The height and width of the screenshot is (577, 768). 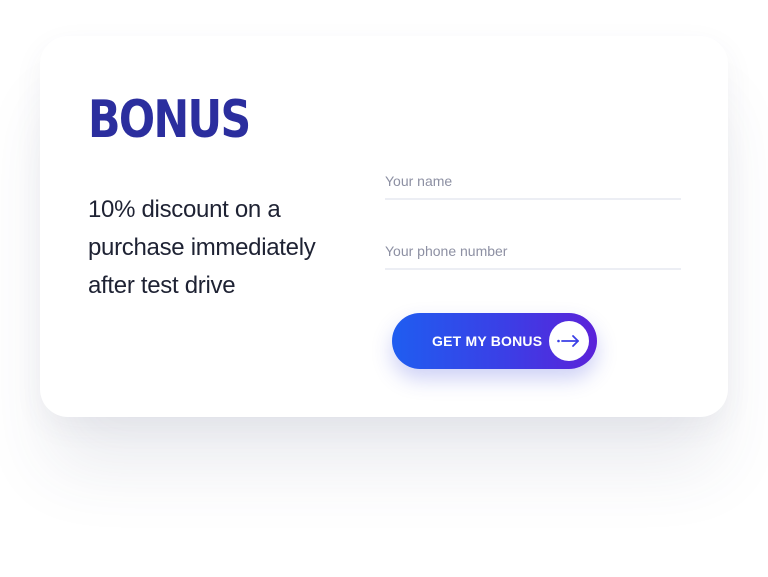 I want to click on get-my-bonus-label: GET MY BONUS, so click(x=487, y=341).